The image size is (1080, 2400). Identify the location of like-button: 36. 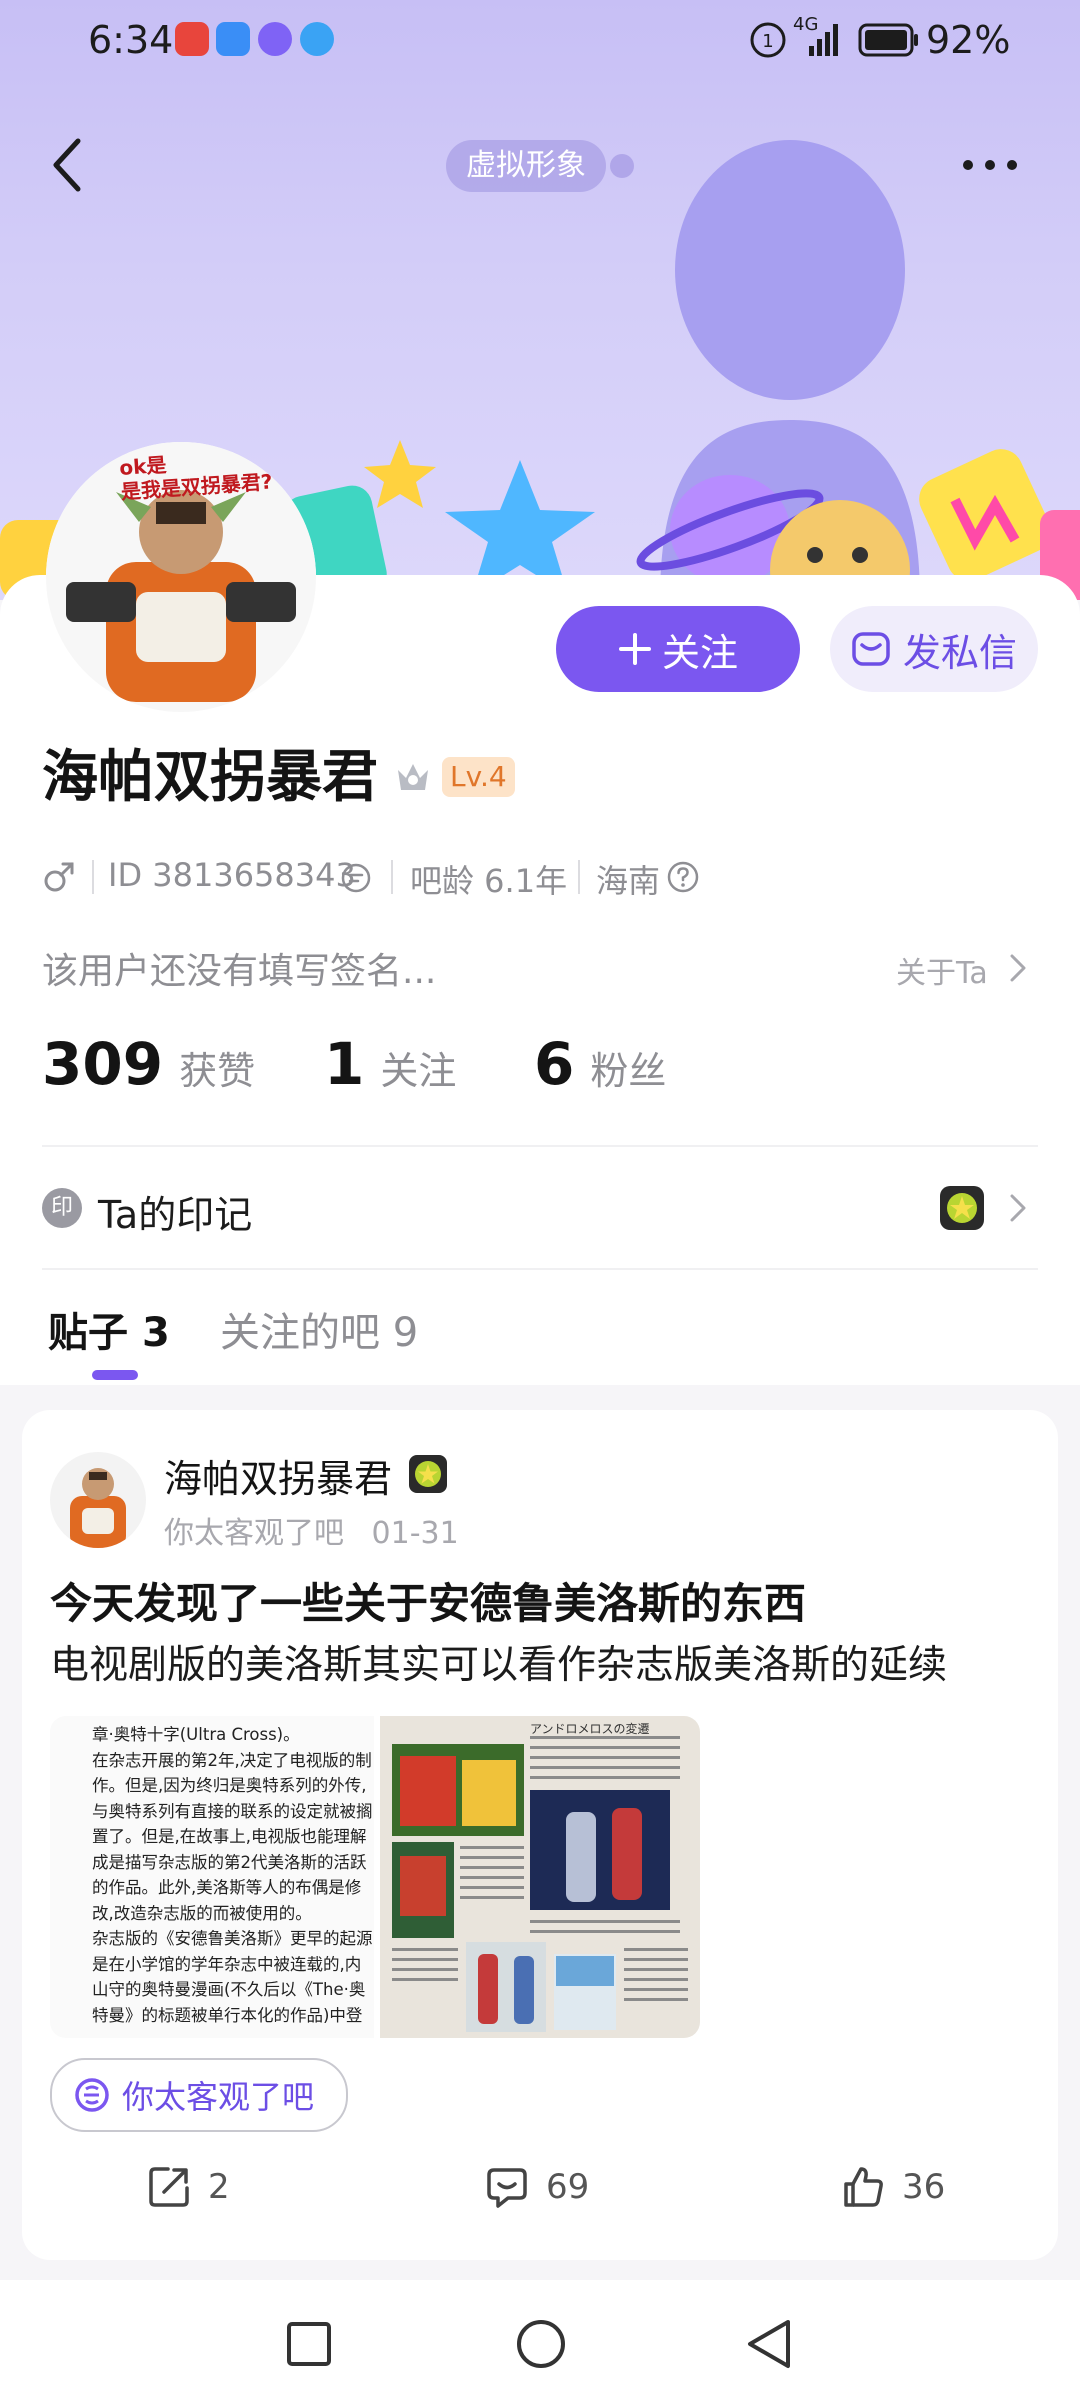
(892, 2187).